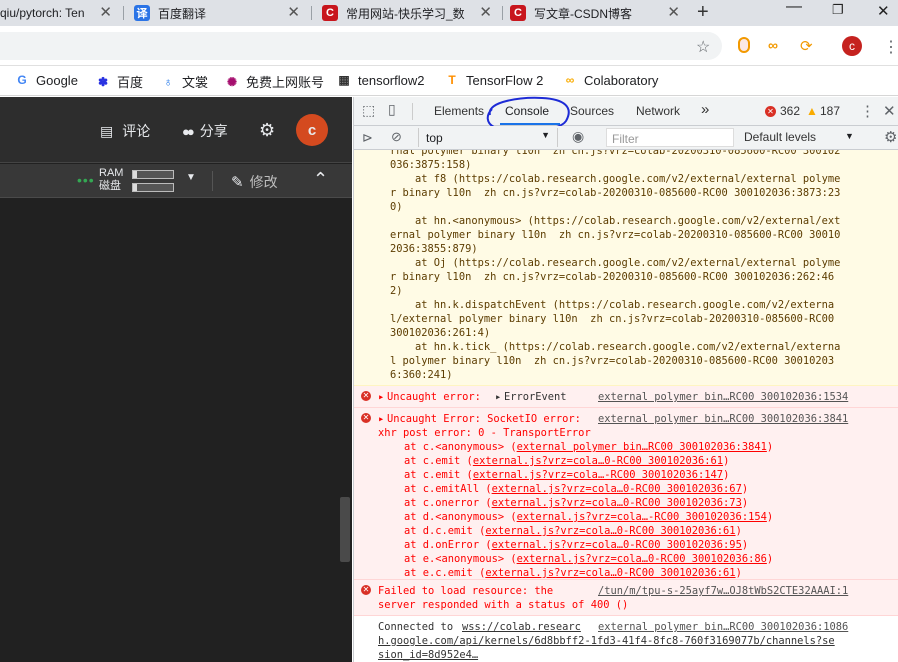  What do you see at coordinates (889, 111) in the screenshot?
I see `devtools-close-icon: ✕` at bounding box center [889, 111].